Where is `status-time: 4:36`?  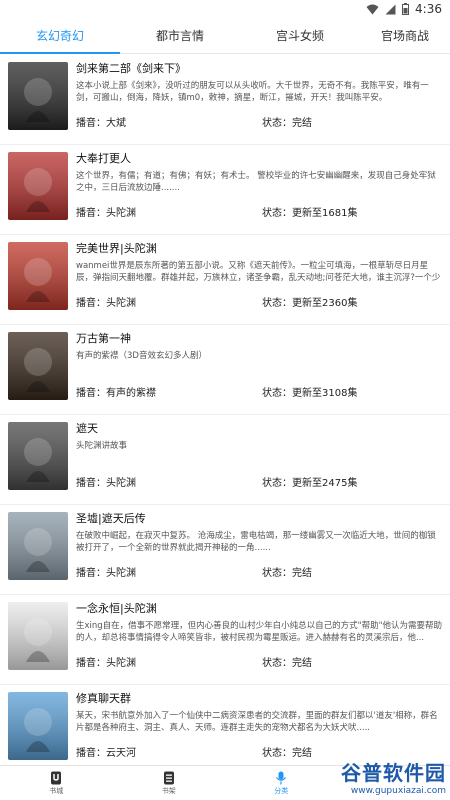
status-time: 4:36 is located at coordinates (428, 9).